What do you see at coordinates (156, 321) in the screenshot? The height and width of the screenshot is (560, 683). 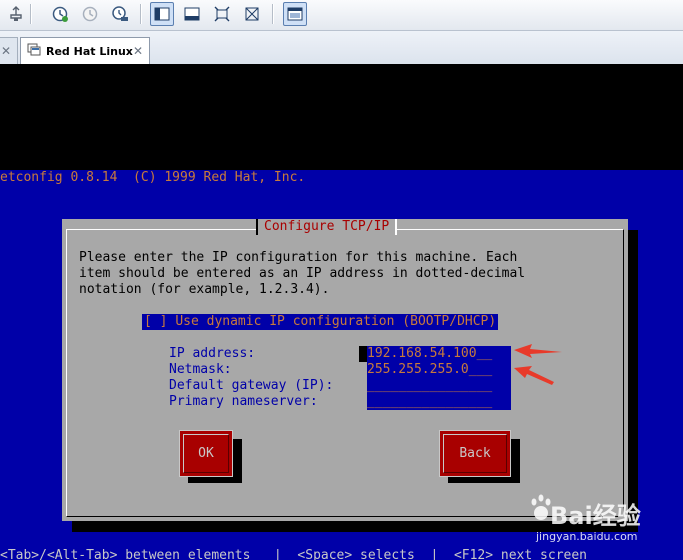 I see `checkbox-box: [ ]` at bounding box center [156, 321].